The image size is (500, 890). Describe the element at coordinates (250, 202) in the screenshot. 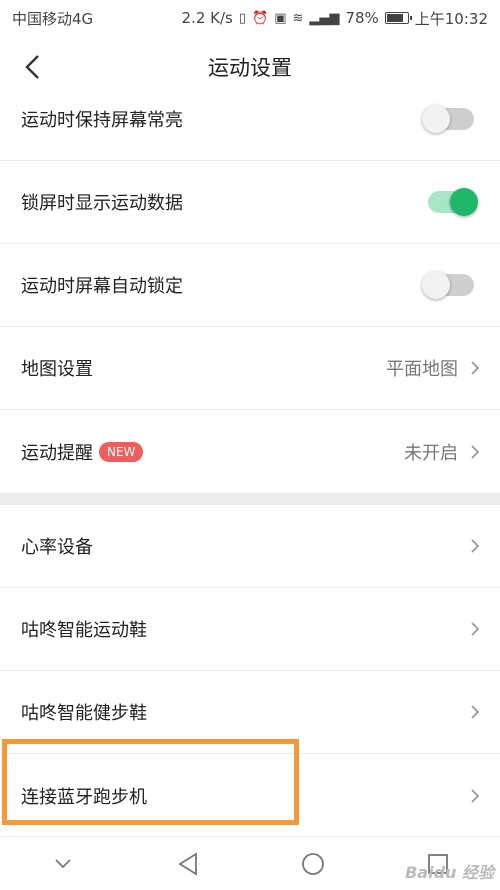

I see `setting-lockscreen-data: 锁屏时显示运动数据` at that location.